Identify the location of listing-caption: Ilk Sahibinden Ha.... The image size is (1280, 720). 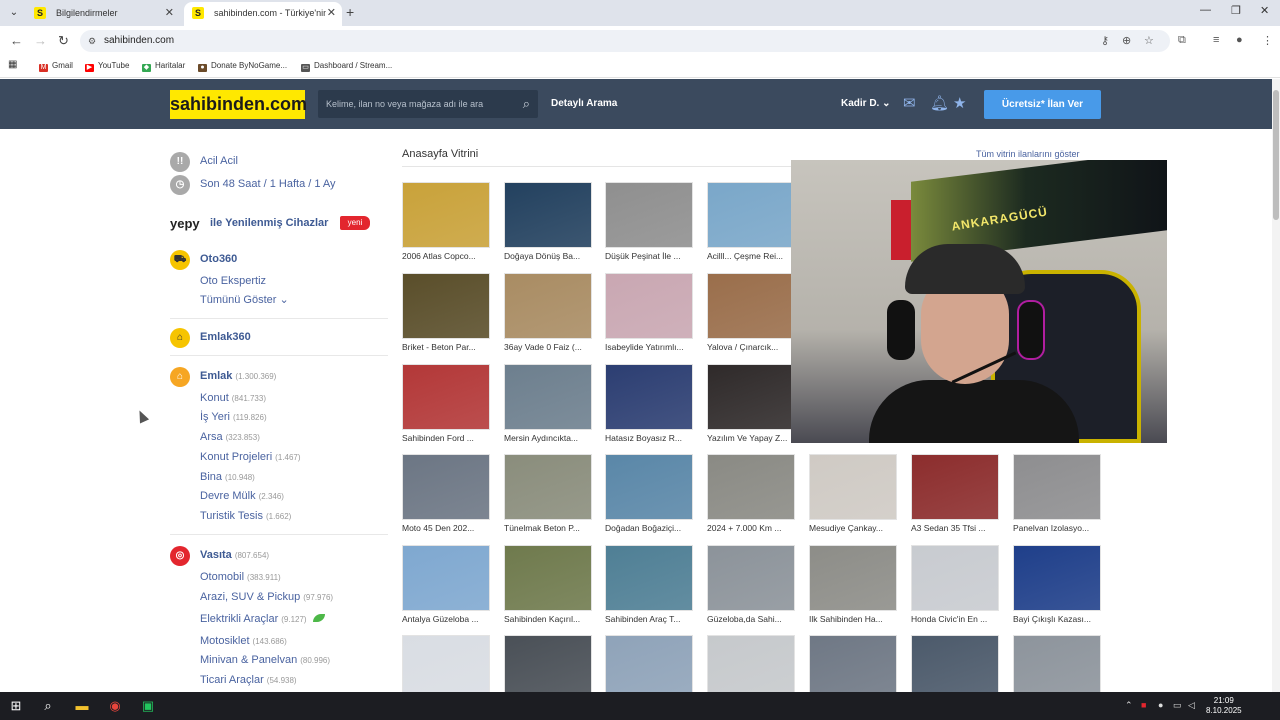
(855, 619).